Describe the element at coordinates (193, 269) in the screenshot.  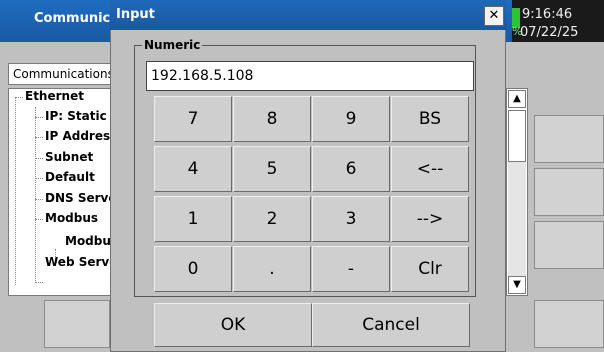
I see `key-0: 0` at that location.